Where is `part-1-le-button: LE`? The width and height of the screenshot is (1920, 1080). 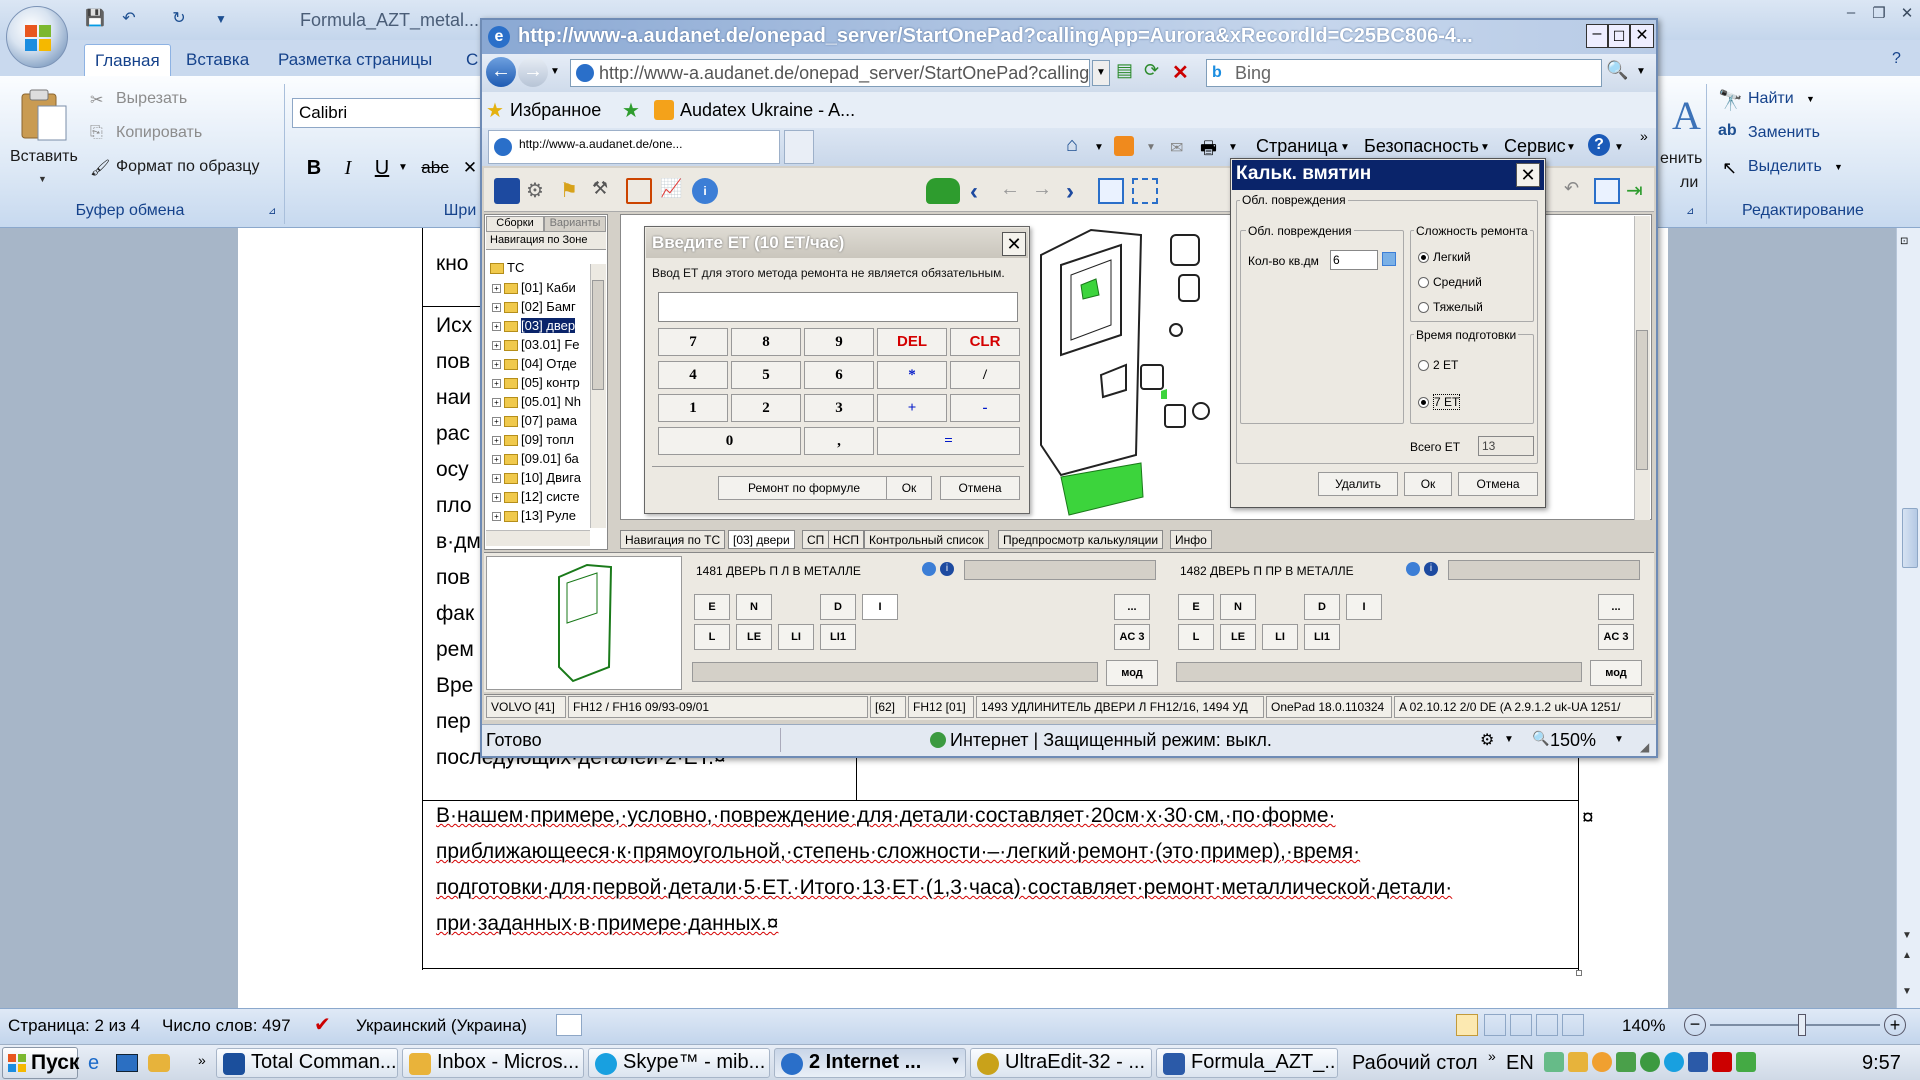 part-1-le-button: LE is located at coordinates (754, 637).